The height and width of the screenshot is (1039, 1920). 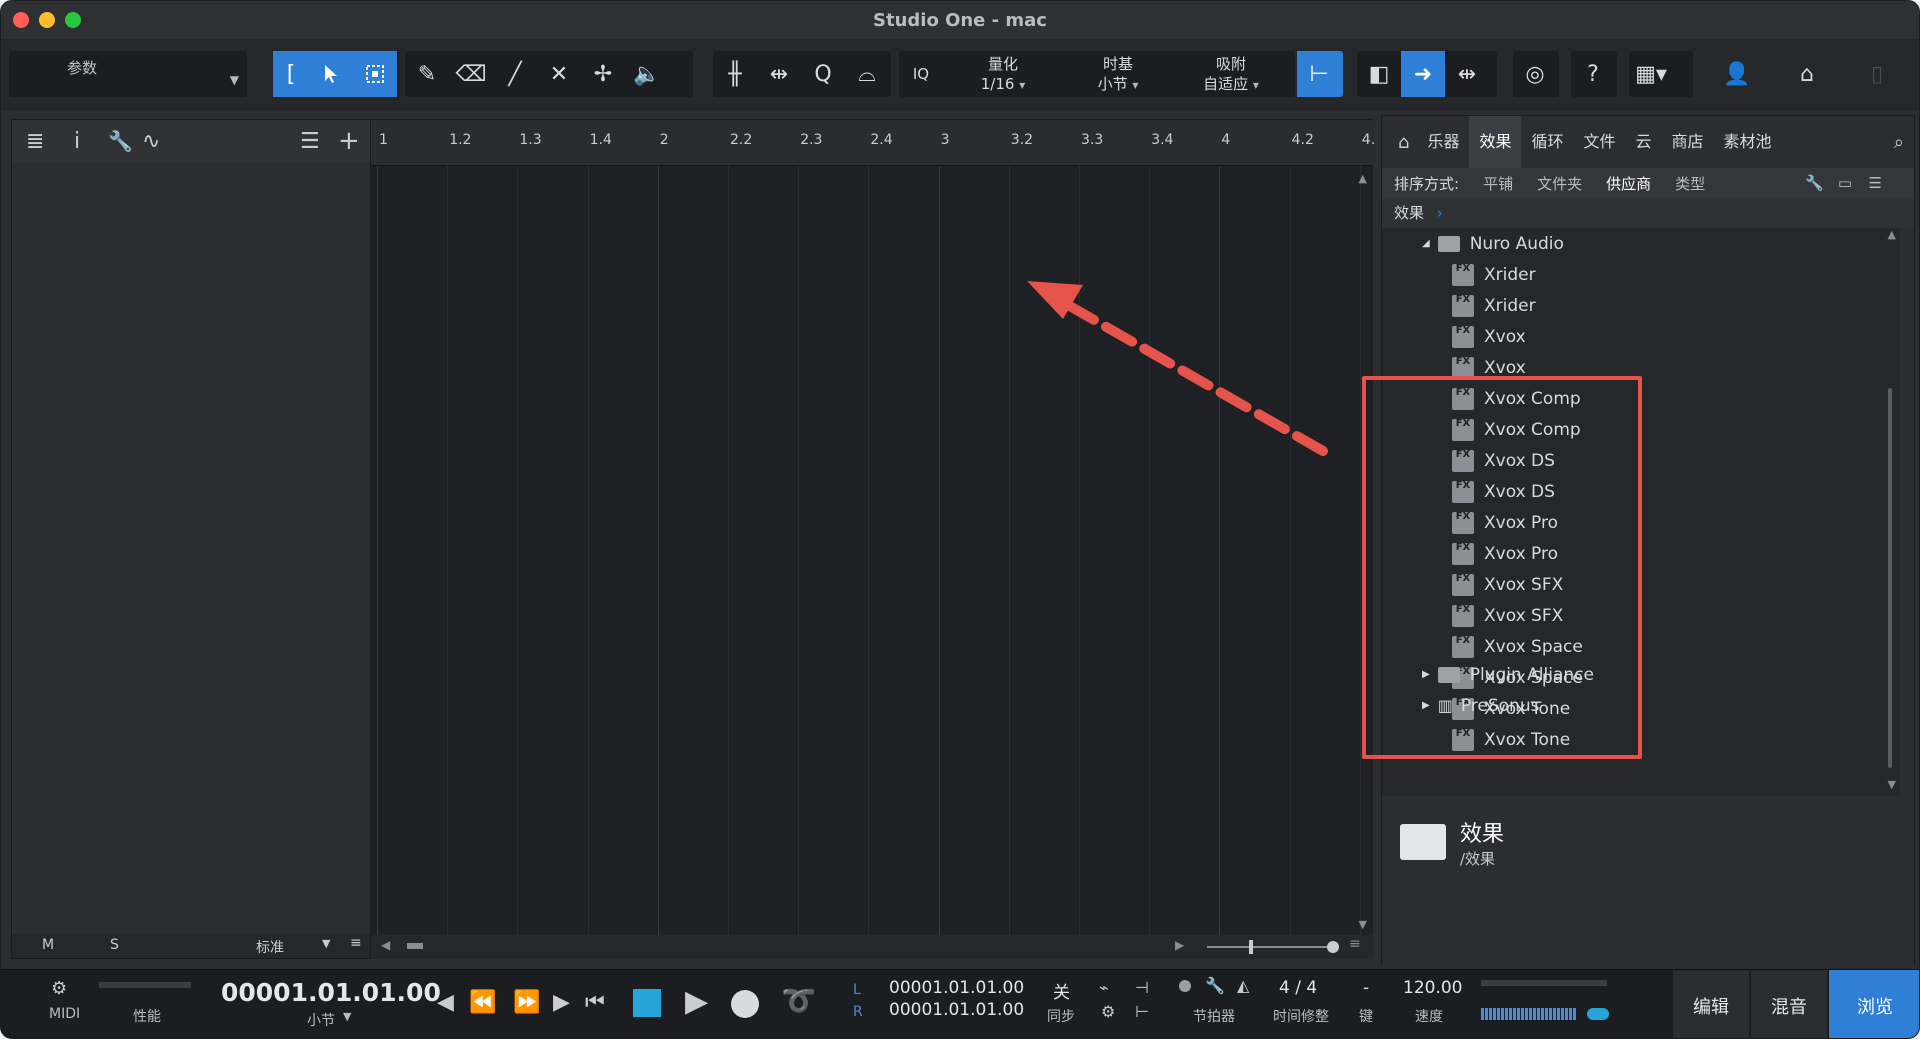 I want to click on position-display: 00001.01.01.00, so click(x=331, y=992).